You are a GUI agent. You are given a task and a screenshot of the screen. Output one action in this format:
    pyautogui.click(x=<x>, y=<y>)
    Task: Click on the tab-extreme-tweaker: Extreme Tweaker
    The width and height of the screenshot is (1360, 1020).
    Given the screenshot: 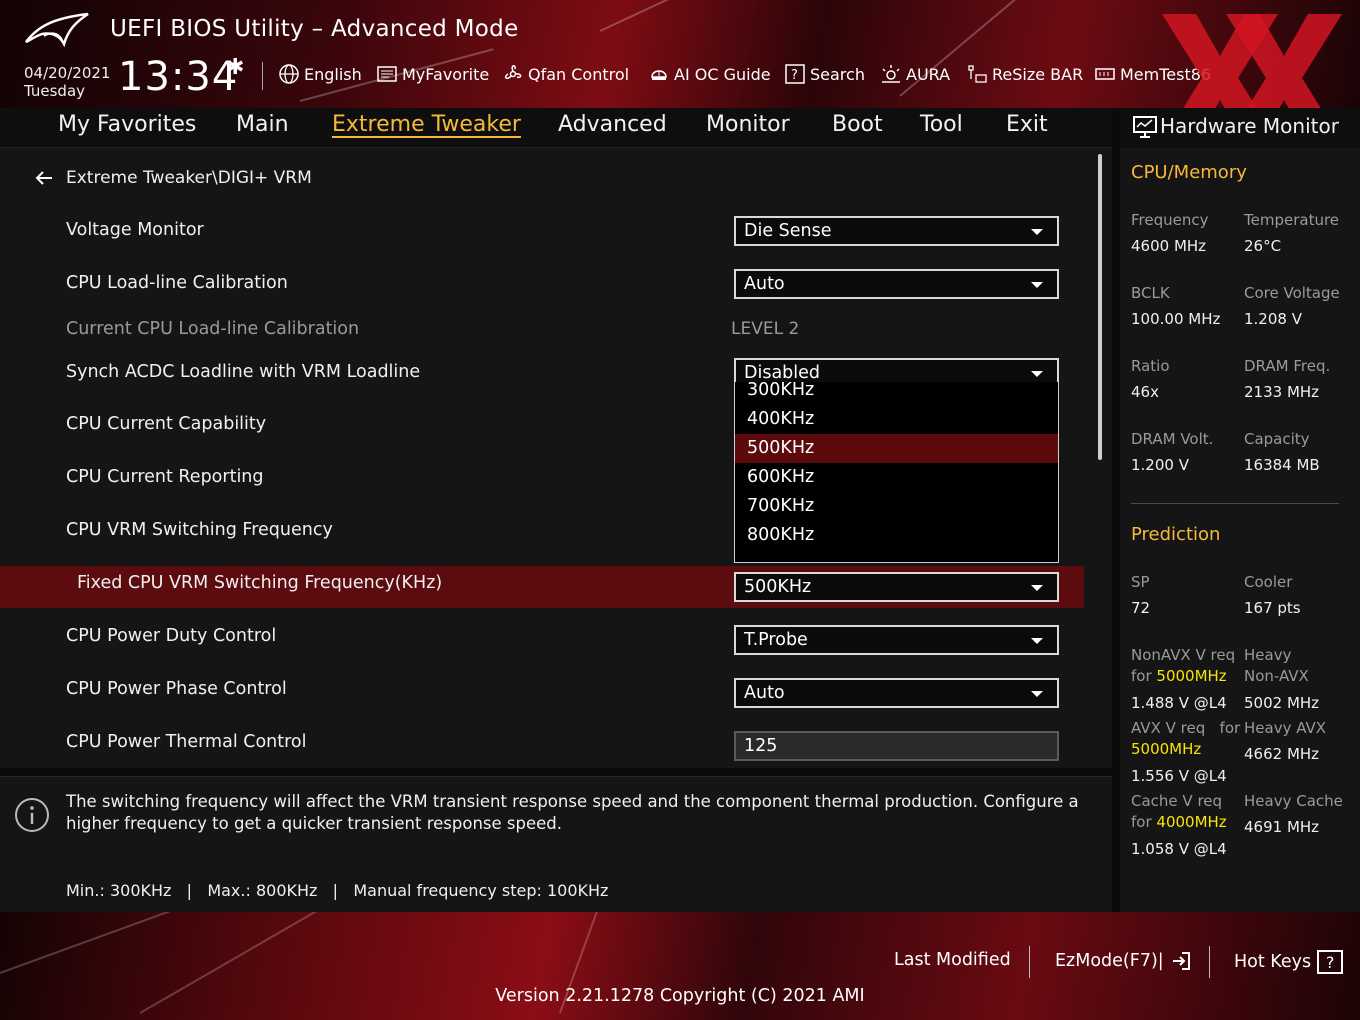 What is the action you would take?
    pyautogui.click(x=426, y=124)
    